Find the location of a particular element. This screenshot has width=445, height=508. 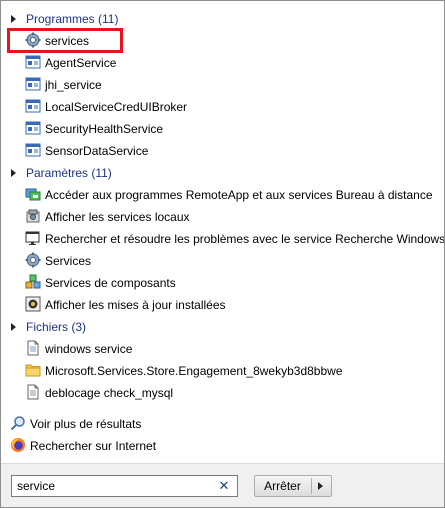

result-label: AgentService is located at coordinates (81, 63).